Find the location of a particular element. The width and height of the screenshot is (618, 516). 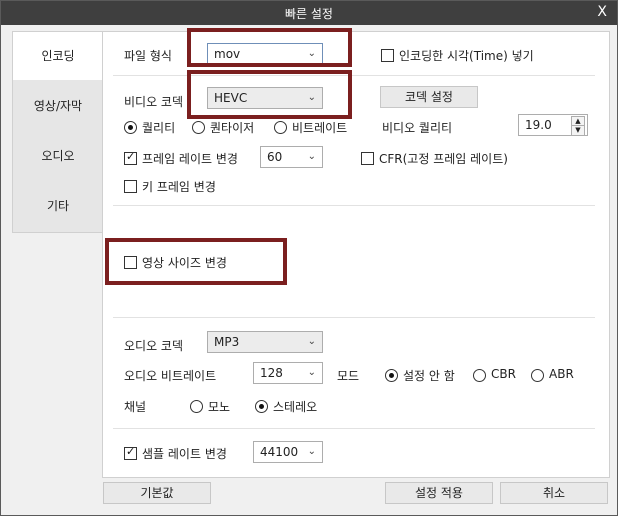

change-size-checkbox is located at coordinates (130, 262).